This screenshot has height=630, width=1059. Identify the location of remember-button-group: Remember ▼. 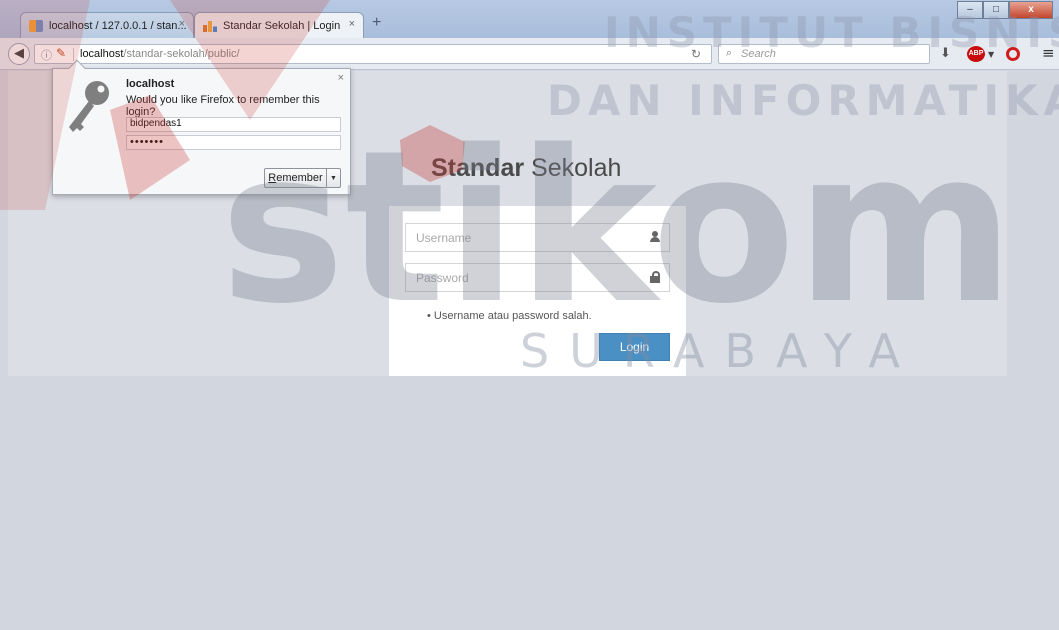
(302, 178).